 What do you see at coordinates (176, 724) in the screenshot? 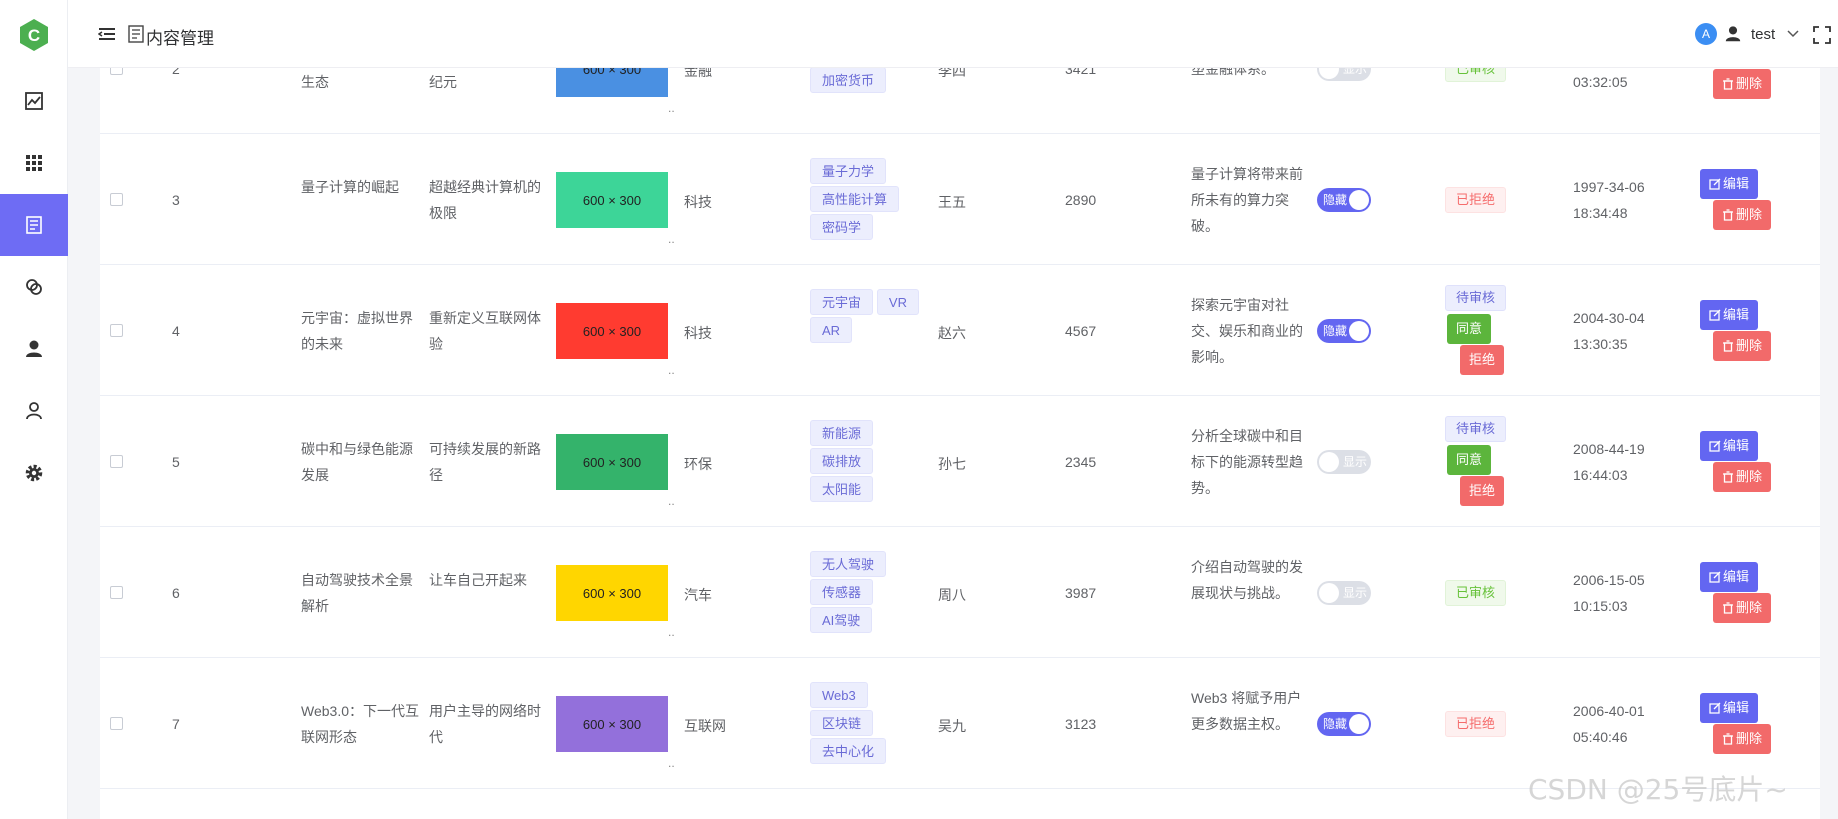
I see `row-id: 7` at bounding box center [176, 724].